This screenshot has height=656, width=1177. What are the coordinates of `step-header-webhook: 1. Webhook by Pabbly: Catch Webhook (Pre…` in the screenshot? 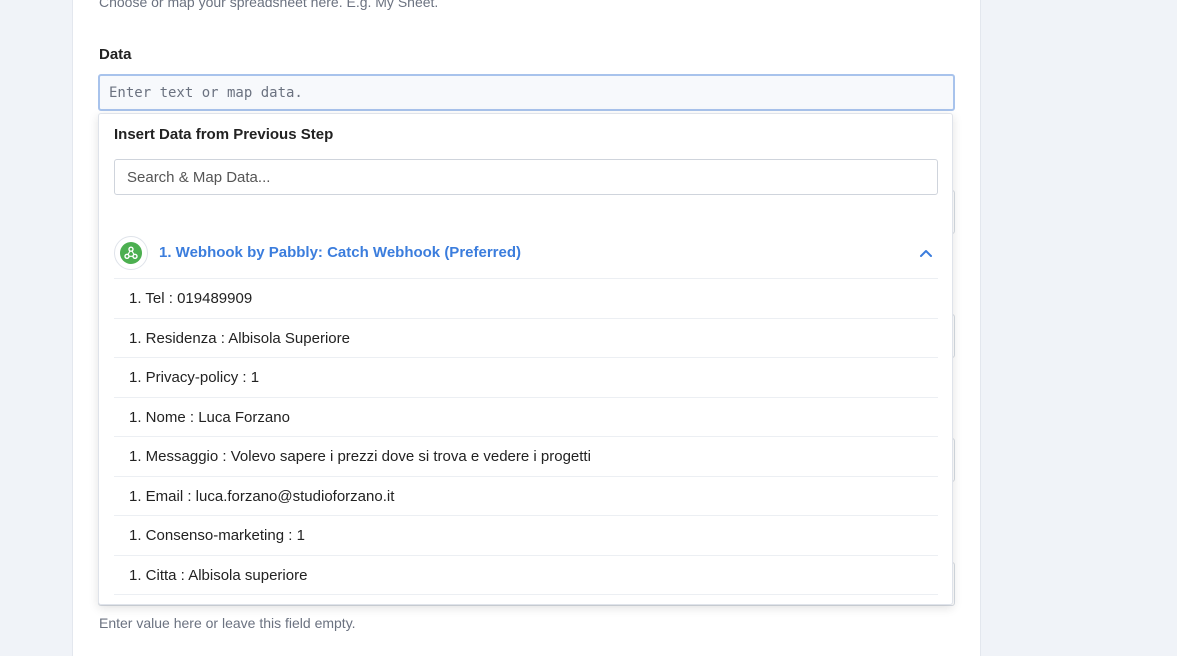 It's located at (526, 253).